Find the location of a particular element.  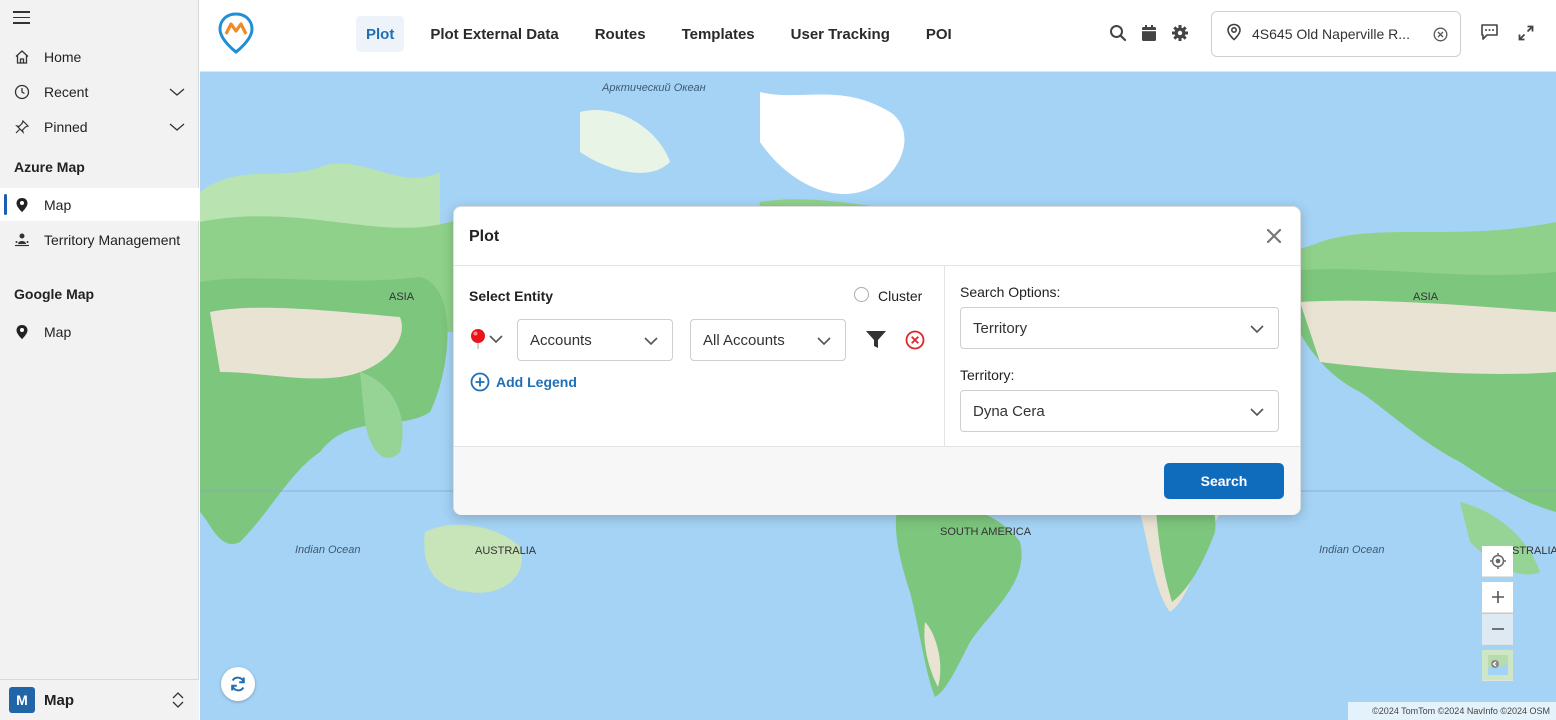

search-options-select: Territory is located at coordinates (1119, 328).